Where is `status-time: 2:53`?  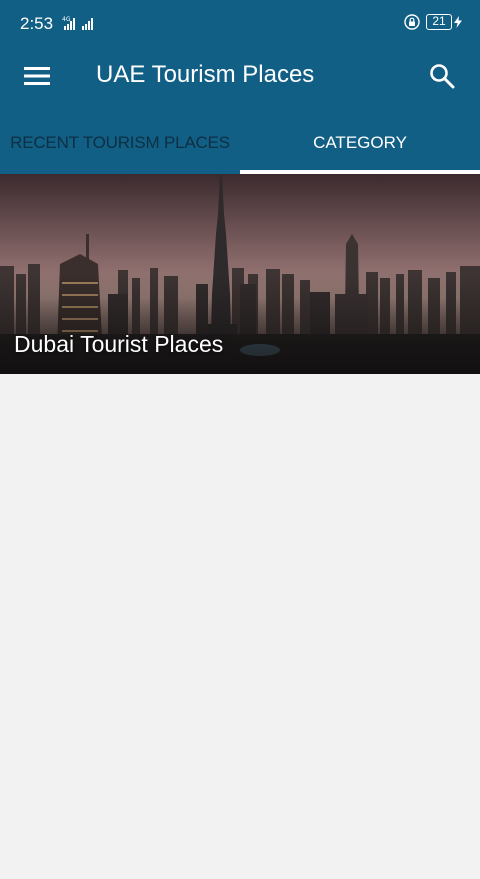
status-time: 2:53 is located at coordinates (37, 23).